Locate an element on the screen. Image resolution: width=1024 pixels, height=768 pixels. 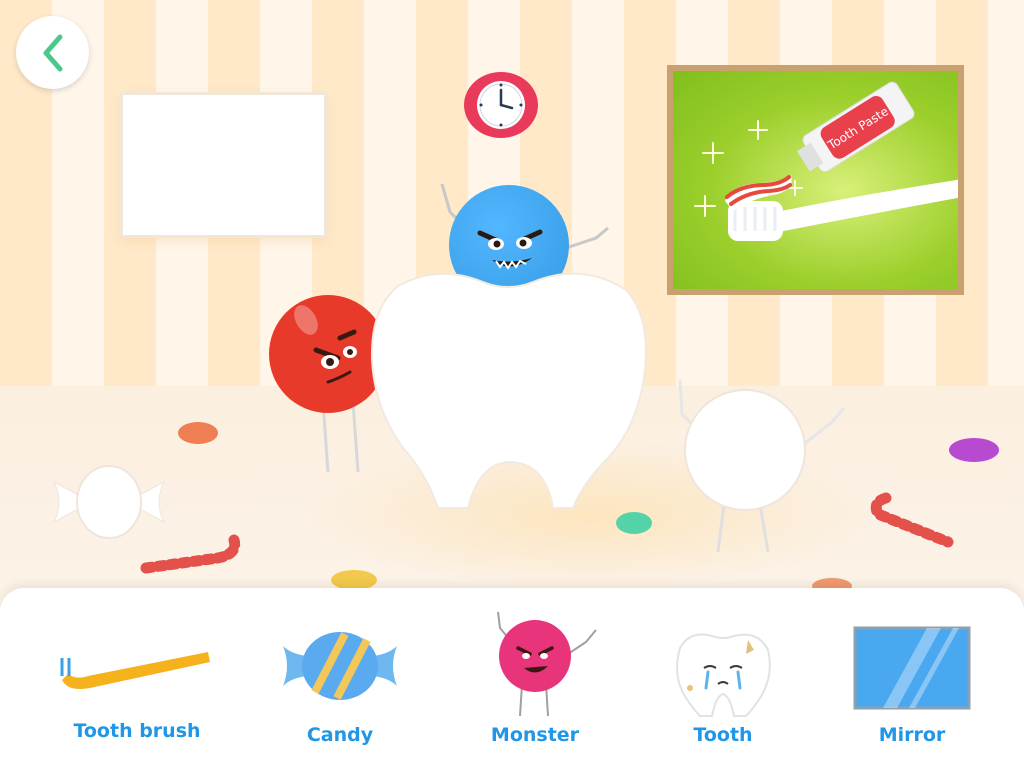
candy-cane-right is located at coordinates (912, 520).